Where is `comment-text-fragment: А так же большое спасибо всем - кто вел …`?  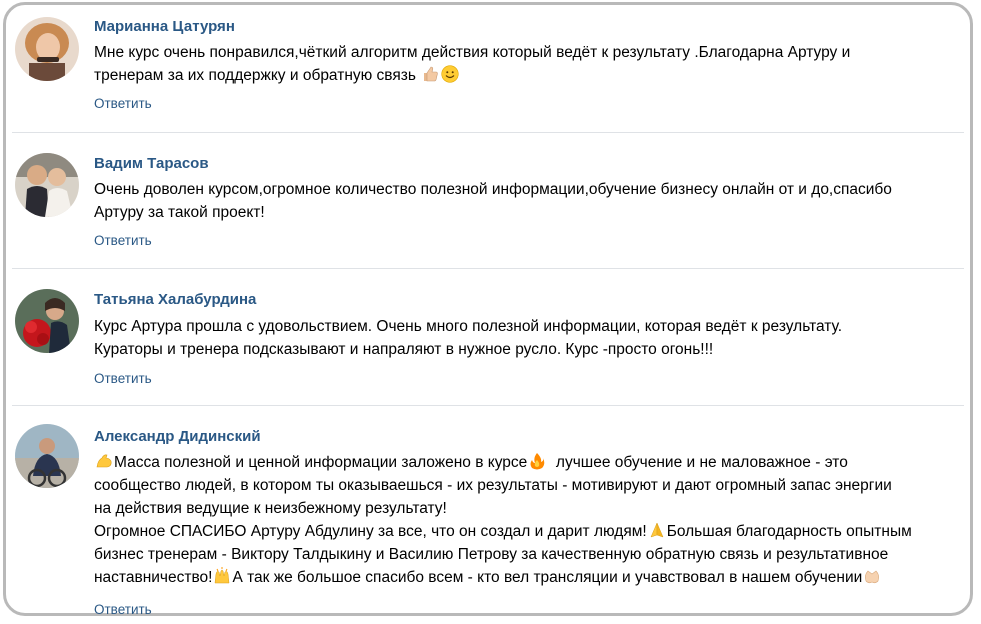
comment-text-fragment: А так же большое спасибо всем - кто вел … is located at coordinates (547, 577).